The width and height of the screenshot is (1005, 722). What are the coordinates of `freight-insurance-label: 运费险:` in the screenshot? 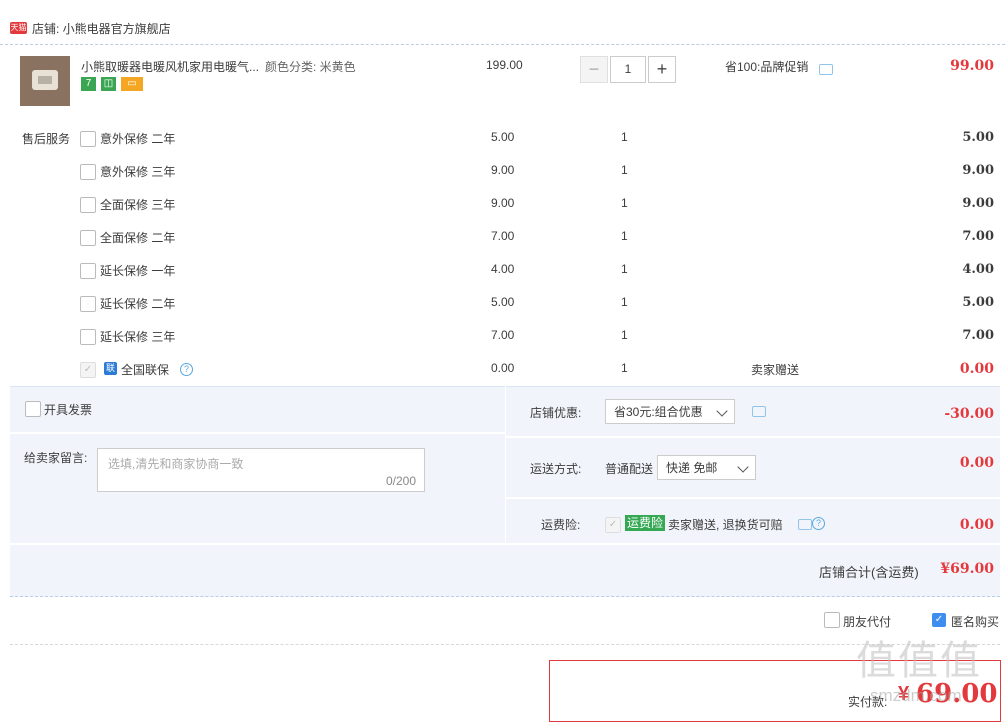 It's located at (561, 525).